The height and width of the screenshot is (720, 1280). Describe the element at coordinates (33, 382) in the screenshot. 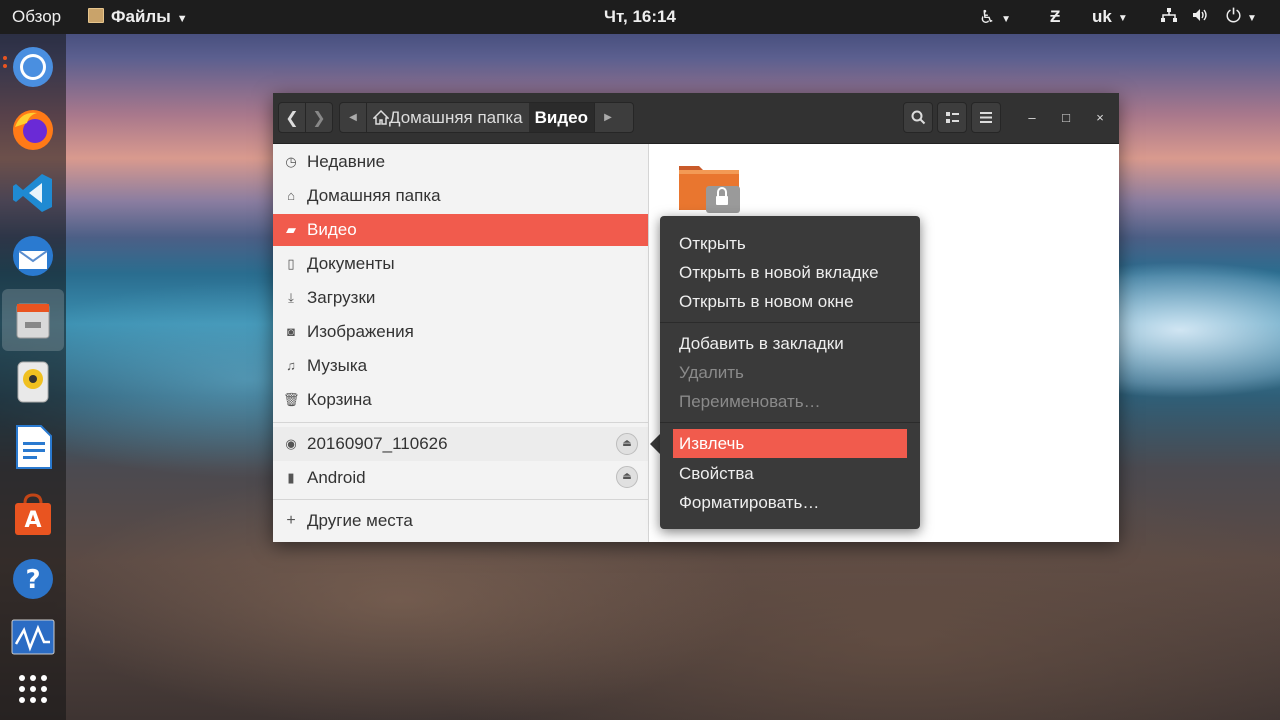

I see `rhythmbox-icon` at that location.